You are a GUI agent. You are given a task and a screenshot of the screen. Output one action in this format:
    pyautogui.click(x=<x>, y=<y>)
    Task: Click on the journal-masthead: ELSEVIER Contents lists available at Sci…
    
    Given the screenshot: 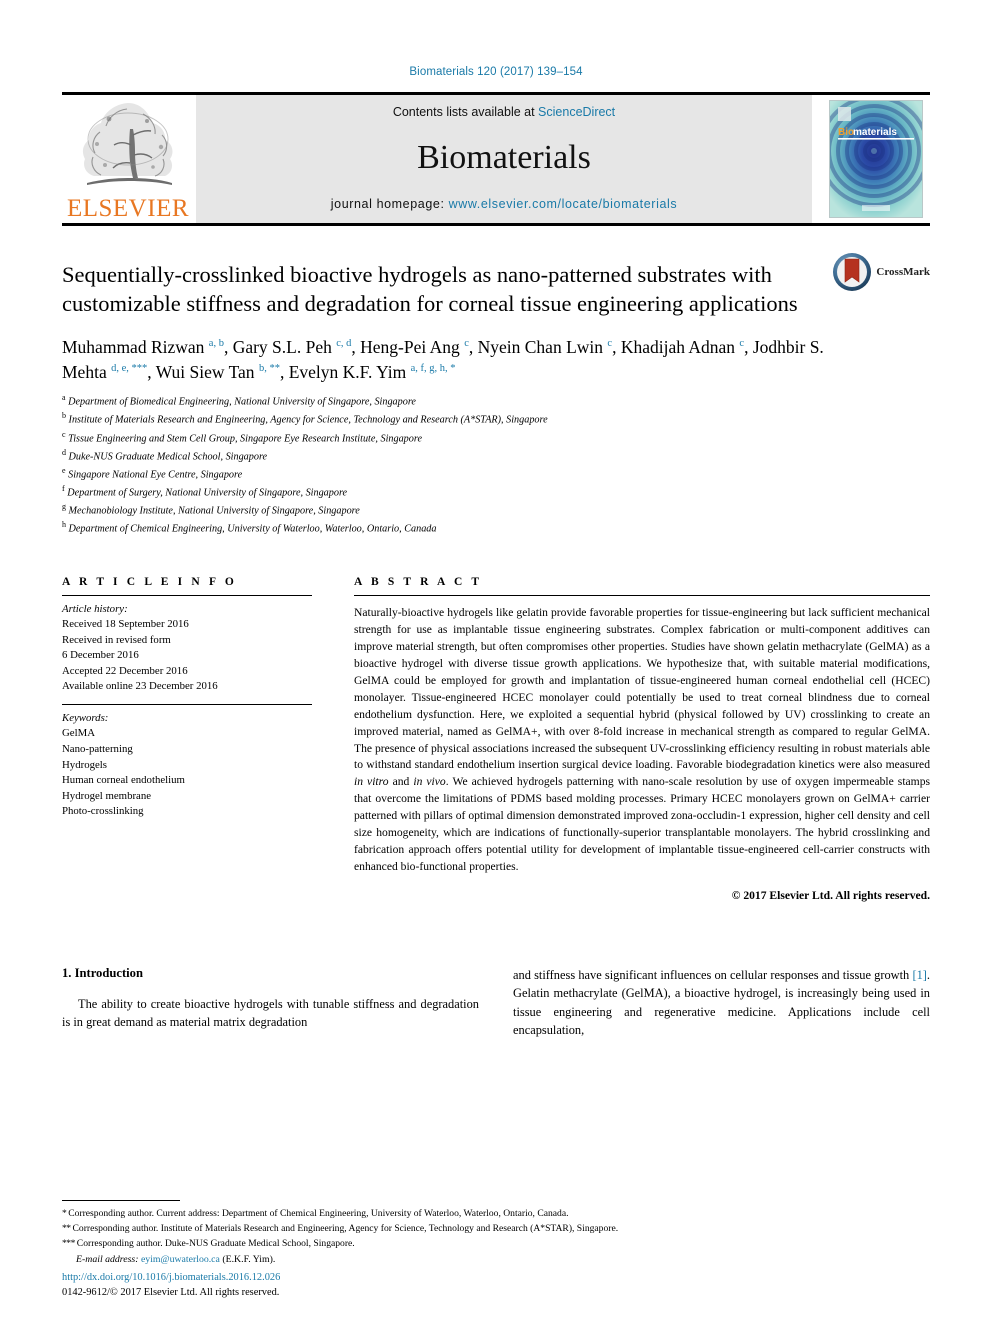 What is the action you would take?
    pyautogui.click(x=496, y=157)
    